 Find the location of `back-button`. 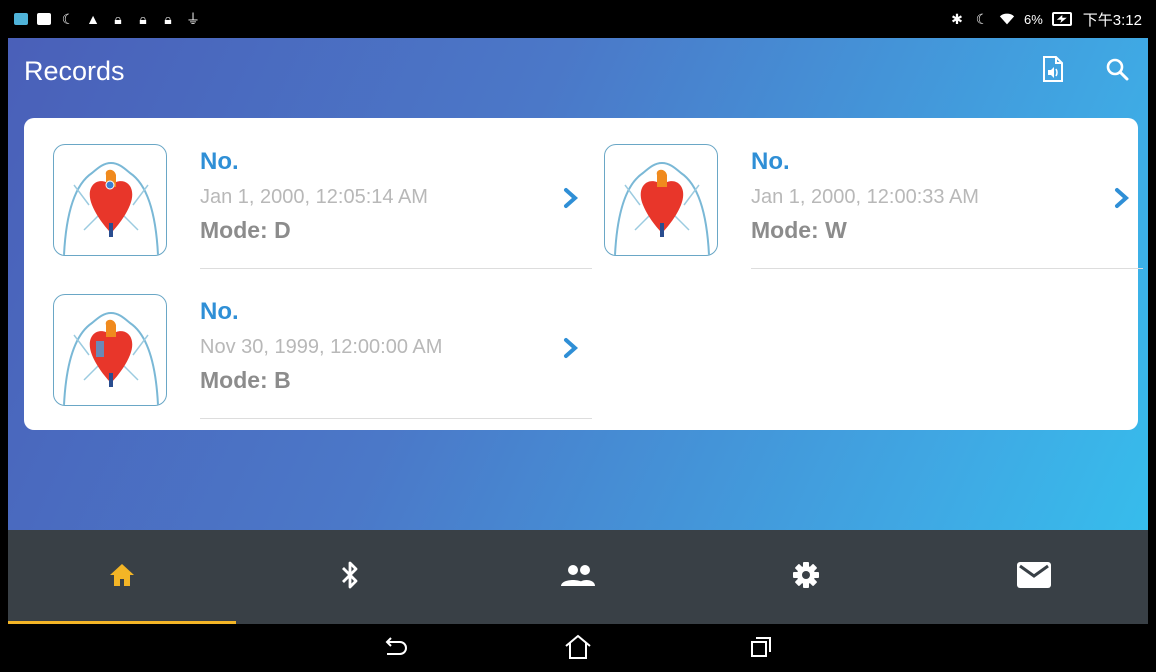

back-button is located at coordinates (395, 649).